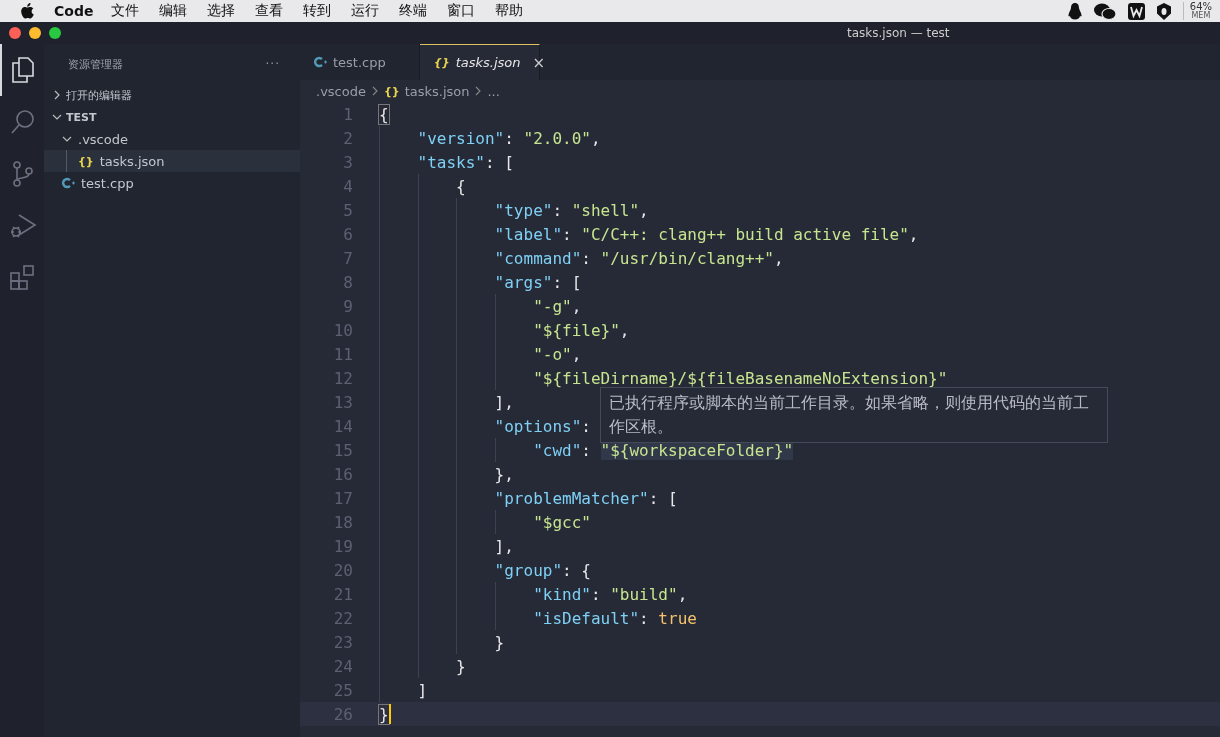  I want to click on code-token: "type", so click(523, 210).